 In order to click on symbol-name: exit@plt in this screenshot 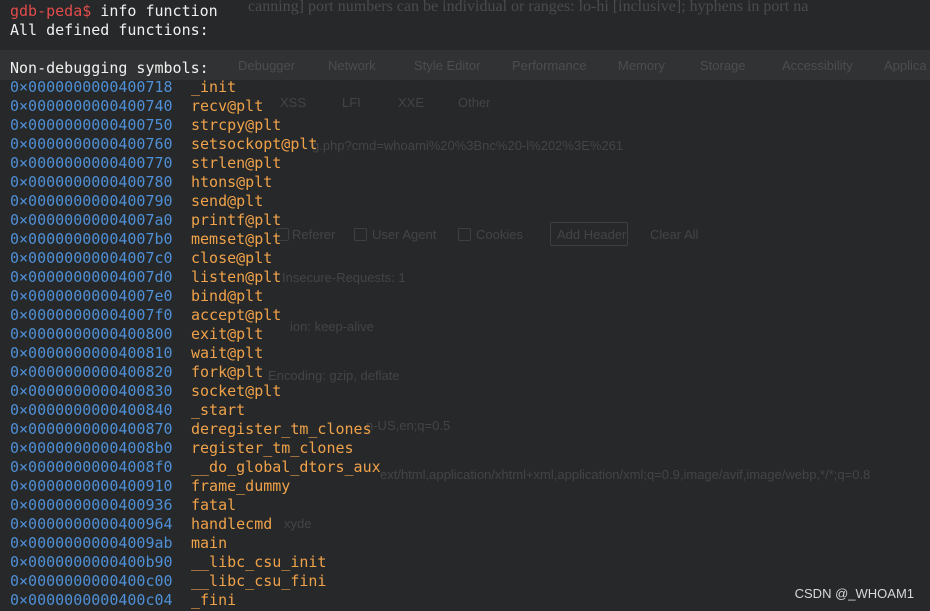, I will do `click(227, 334)`.